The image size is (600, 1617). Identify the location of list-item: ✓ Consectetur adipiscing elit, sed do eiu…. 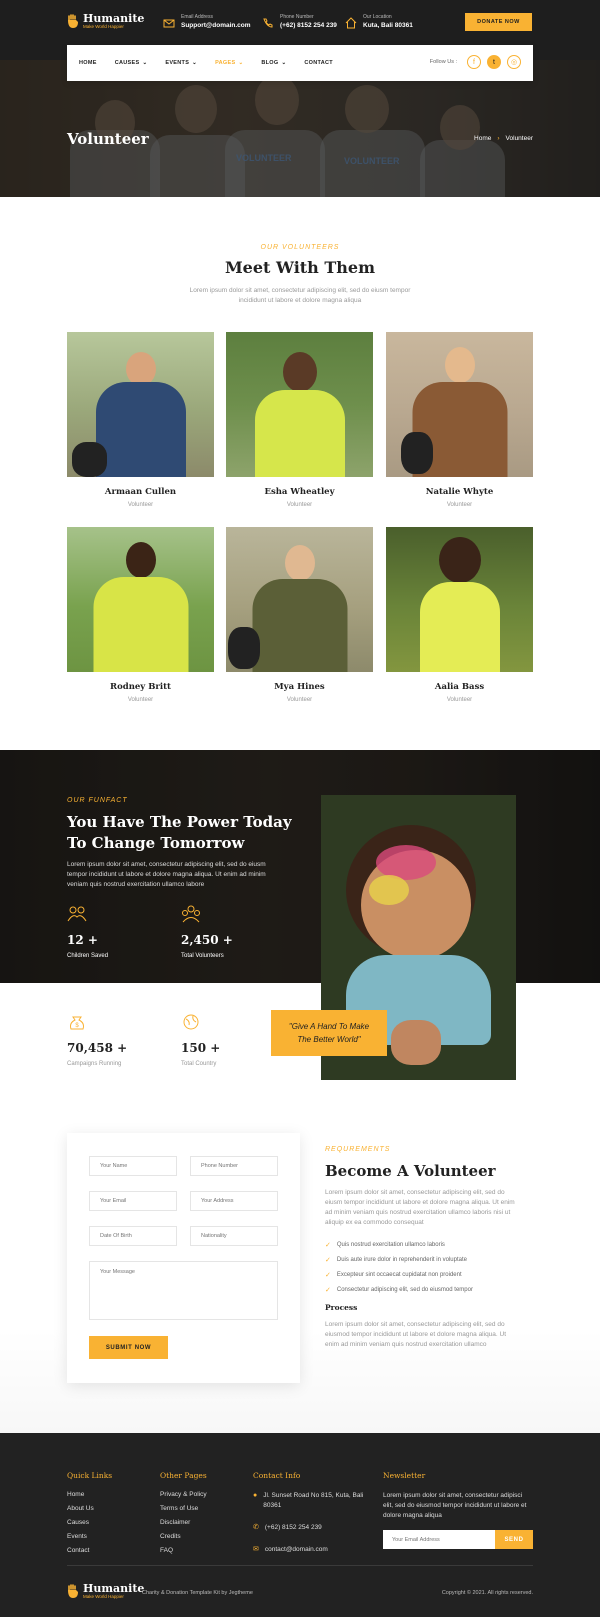
(425, 1290).